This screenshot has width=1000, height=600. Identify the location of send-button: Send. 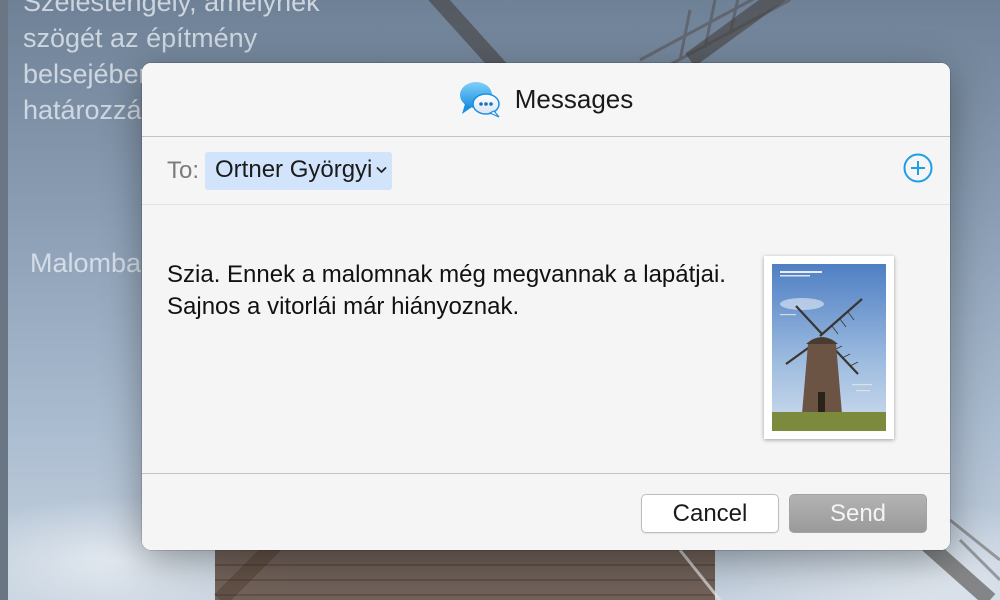
(858, 513).